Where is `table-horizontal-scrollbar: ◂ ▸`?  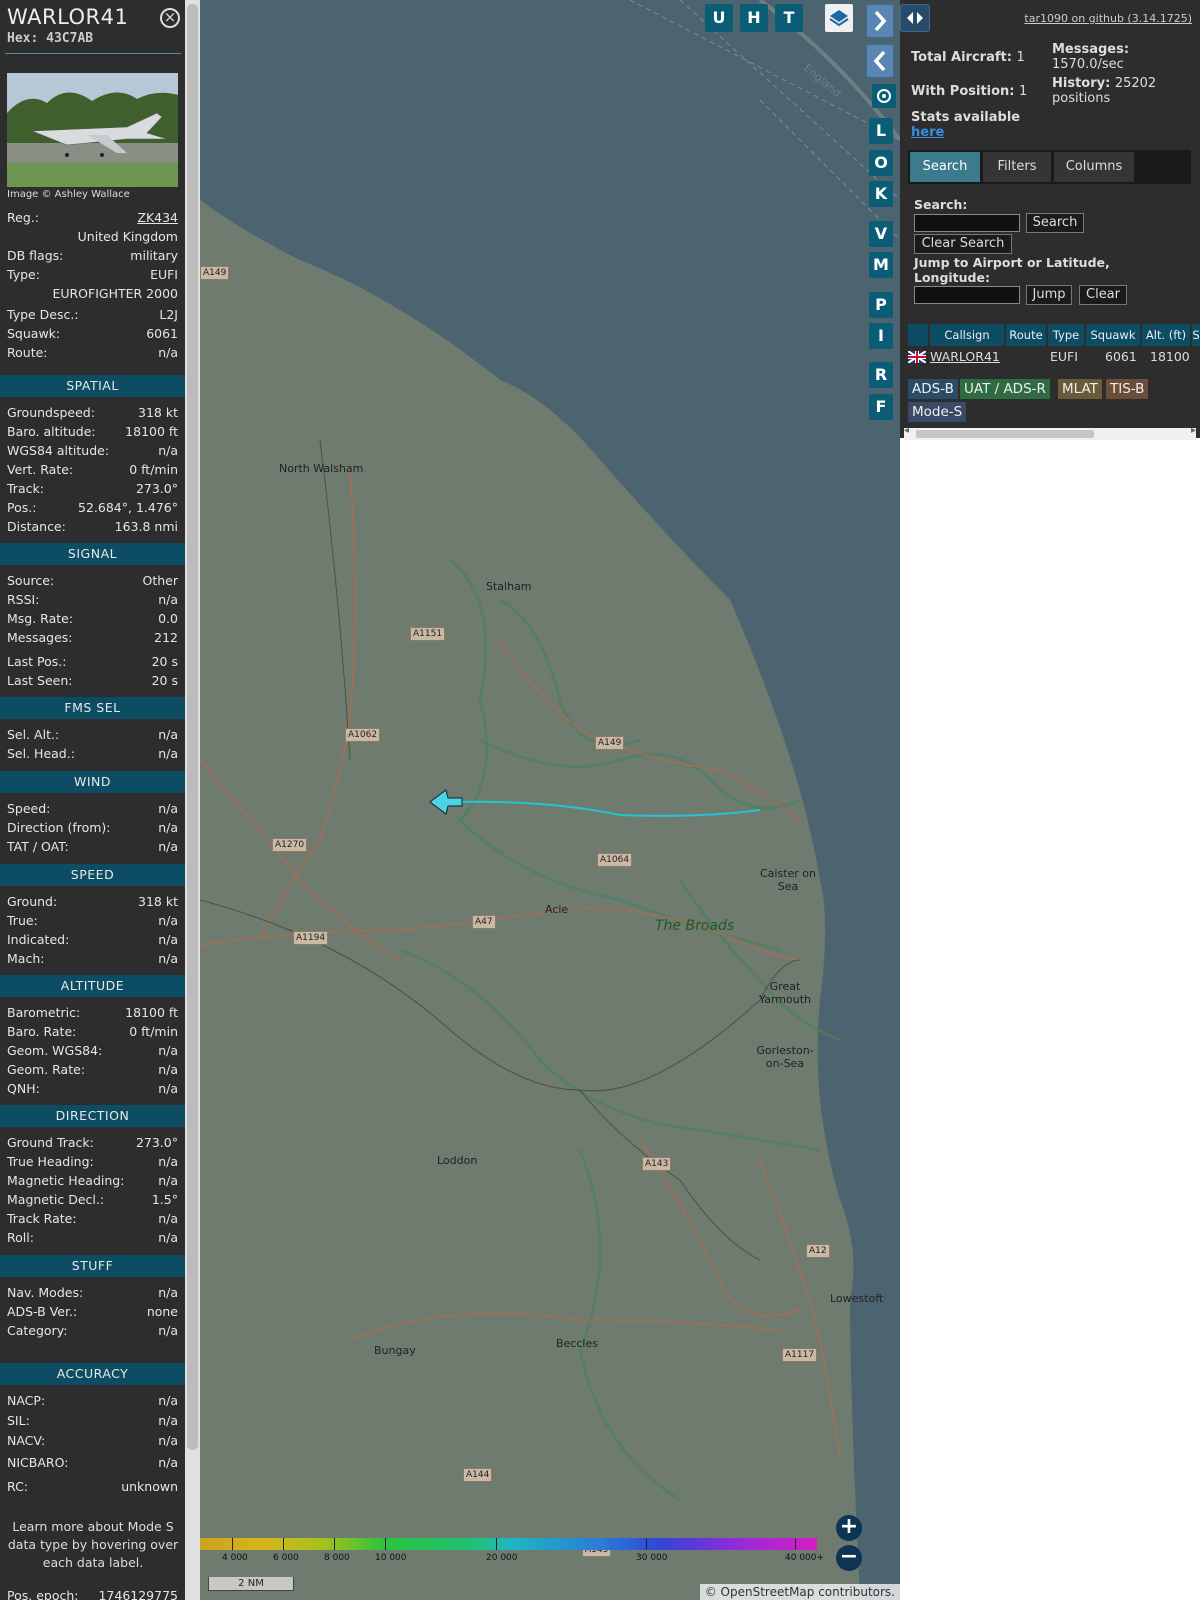 table-horizontal-scrollbar: ◂ ▸ is located at coordinates (1050, 432).